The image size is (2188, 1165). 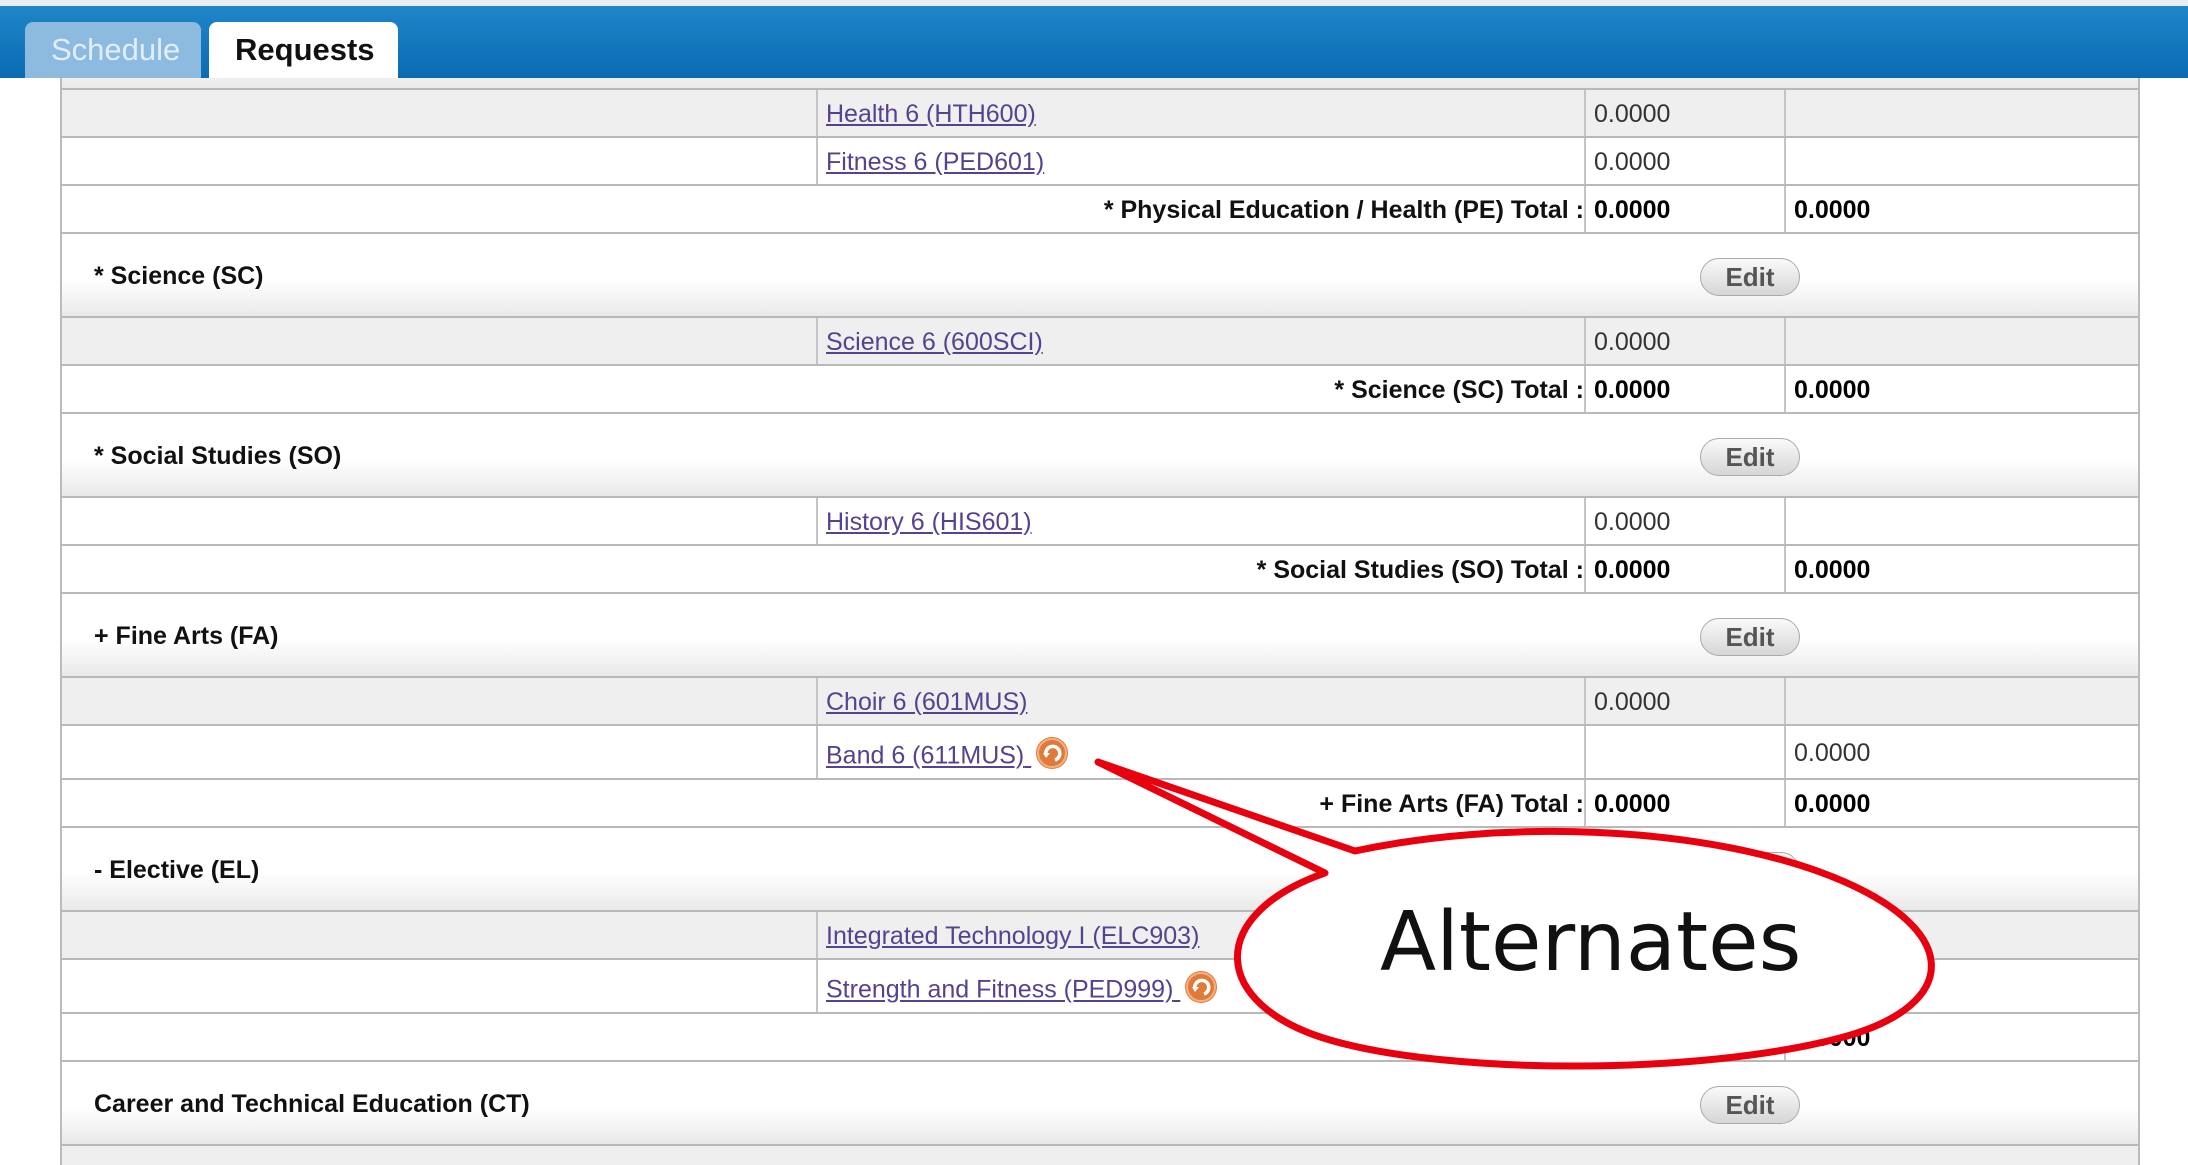 I want to click on total-label: - Elective (EL) Total :, so click(x=1461, y=1038).